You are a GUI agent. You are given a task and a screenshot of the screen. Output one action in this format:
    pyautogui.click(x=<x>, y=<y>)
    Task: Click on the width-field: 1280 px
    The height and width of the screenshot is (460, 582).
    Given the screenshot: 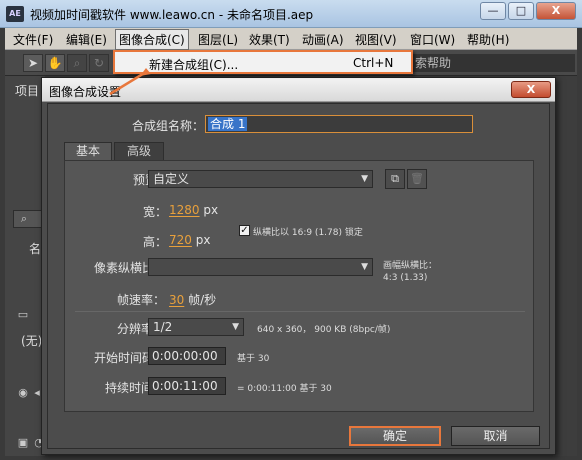 What is the action you would take?
    pyautogui.click(x=193, y=210)
    